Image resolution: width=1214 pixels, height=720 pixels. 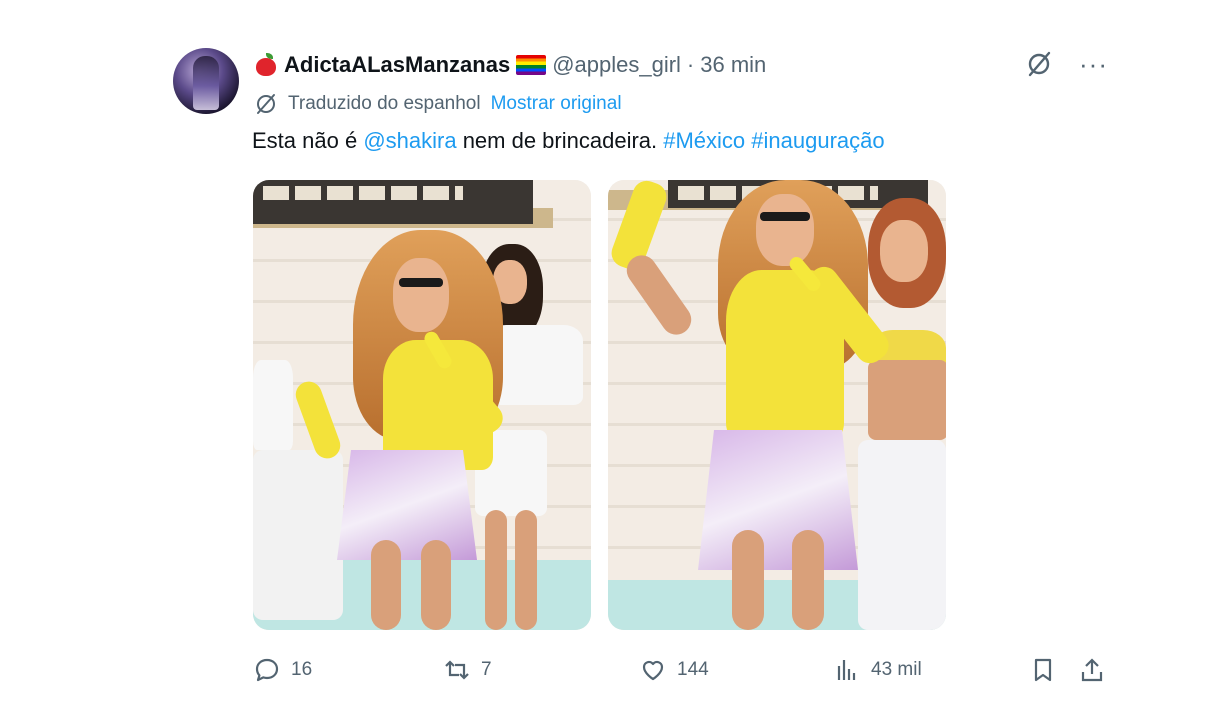 What do you see at coordinates (693, 669) in the screenshot?
I see `like-count: 144` at bounding box center [693, 669].